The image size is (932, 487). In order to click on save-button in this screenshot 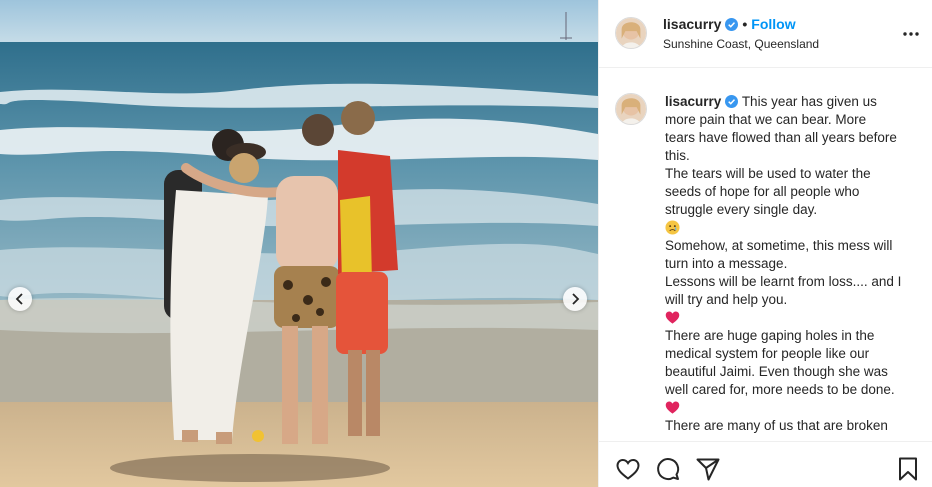, I will do `click(908, 469)`.